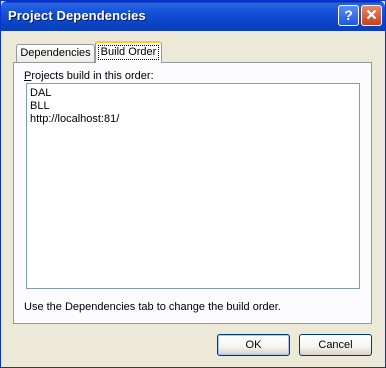 This screenshot has height=368, width=386. I want to click on list-item-dal: DAL, so click(40, 93).